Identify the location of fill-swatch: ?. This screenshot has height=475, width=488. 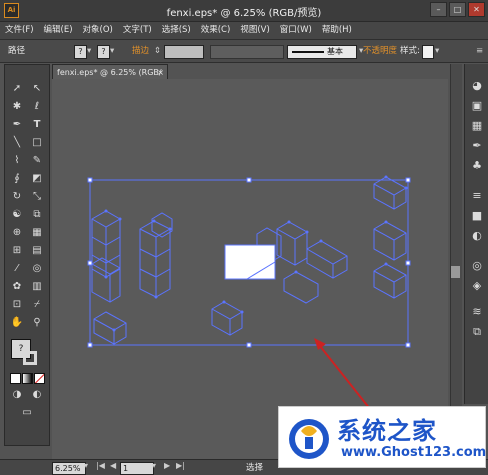
(80, 52).